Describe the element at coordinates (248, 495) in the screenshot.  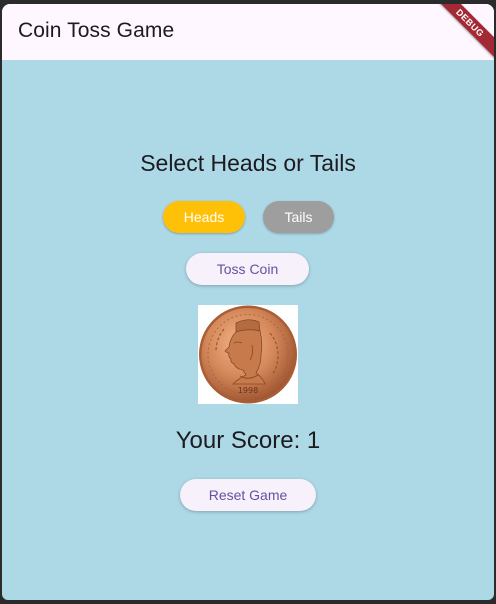
I see `reset-game-button: Reset Game` at that location.